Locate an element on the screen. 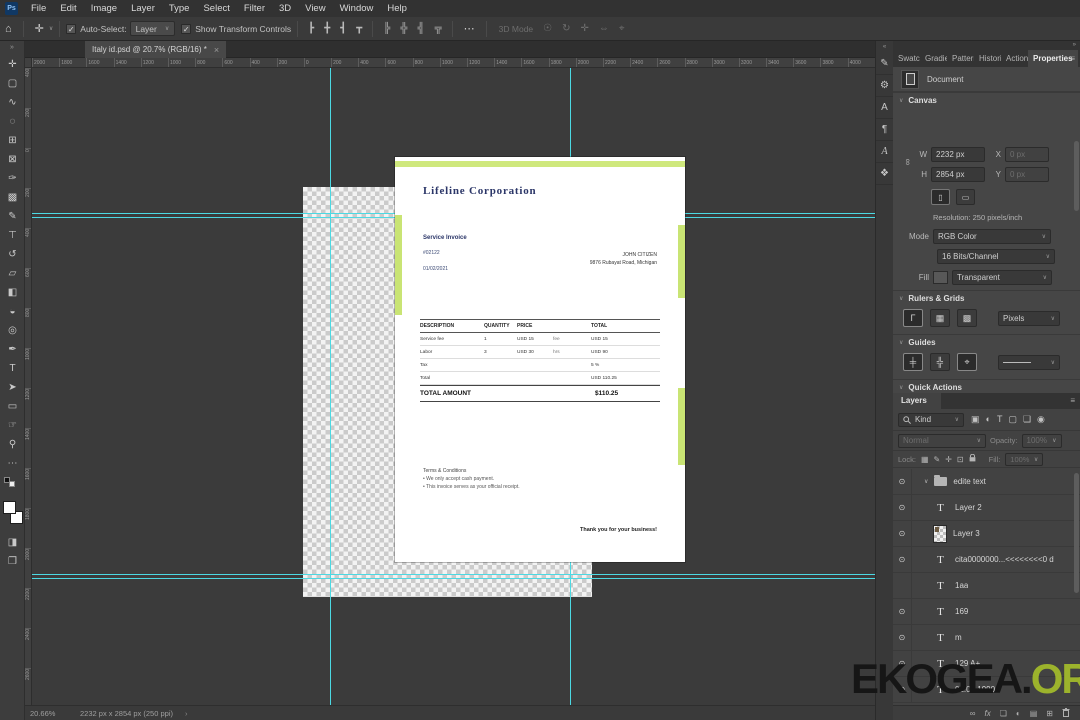 The image size is (1080, 720). lasso-tool: ∿ is located at coordinates (12, 102).